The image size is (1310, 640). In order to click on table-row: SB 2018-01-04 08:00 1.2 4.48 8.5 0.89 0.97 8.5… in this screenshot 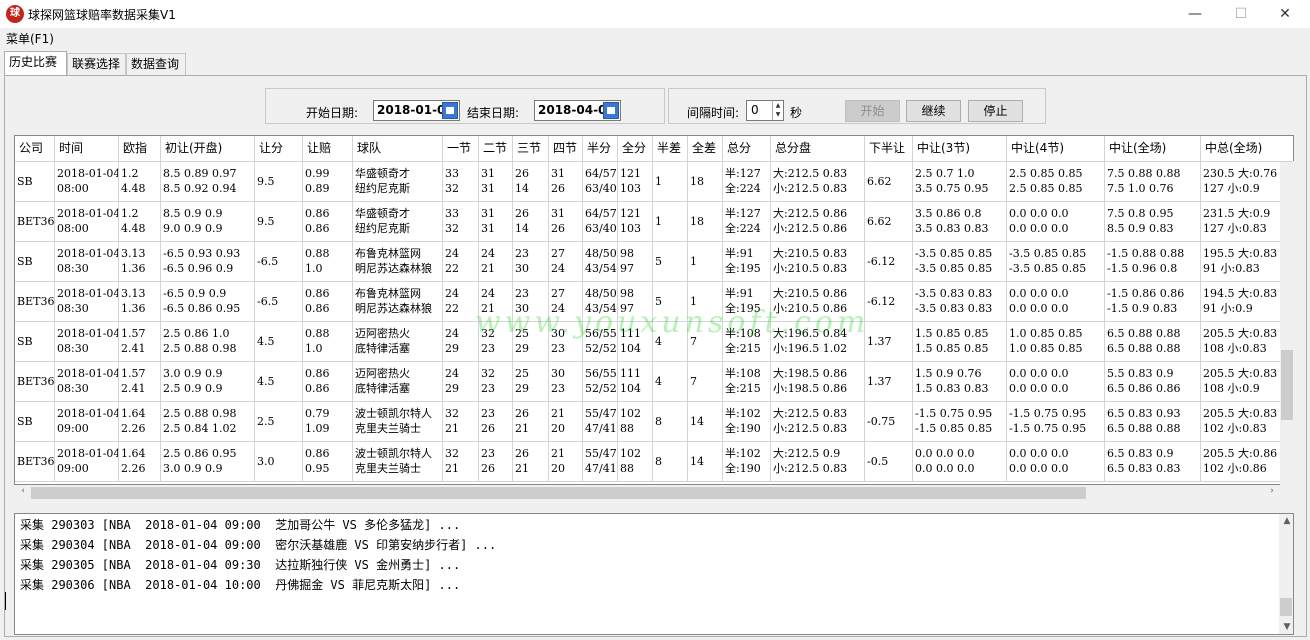, I will do `click(648, 182)`.